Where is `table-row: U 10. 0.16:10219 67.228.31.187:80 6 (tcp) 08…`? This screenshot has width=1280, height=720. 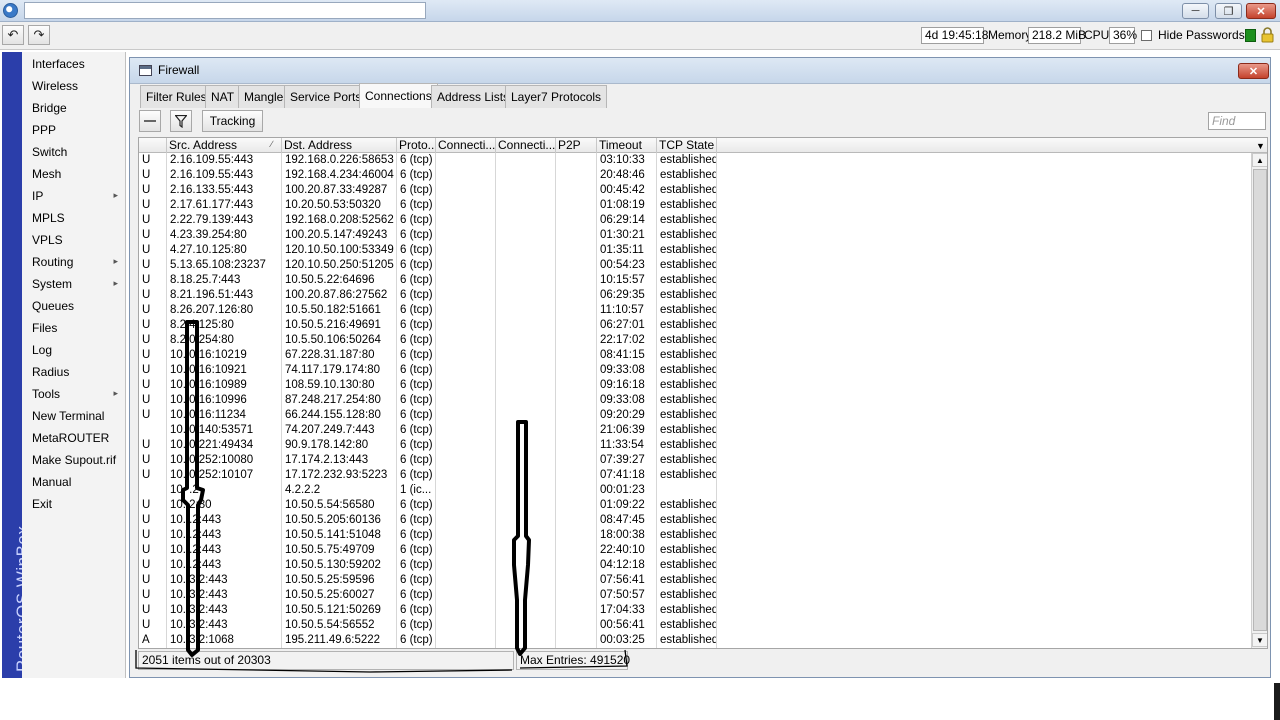 table-row: U 10. 0.16:10219 67.228.31.187:80 6 (tcp) 08… is located at coordinates (695, 355).